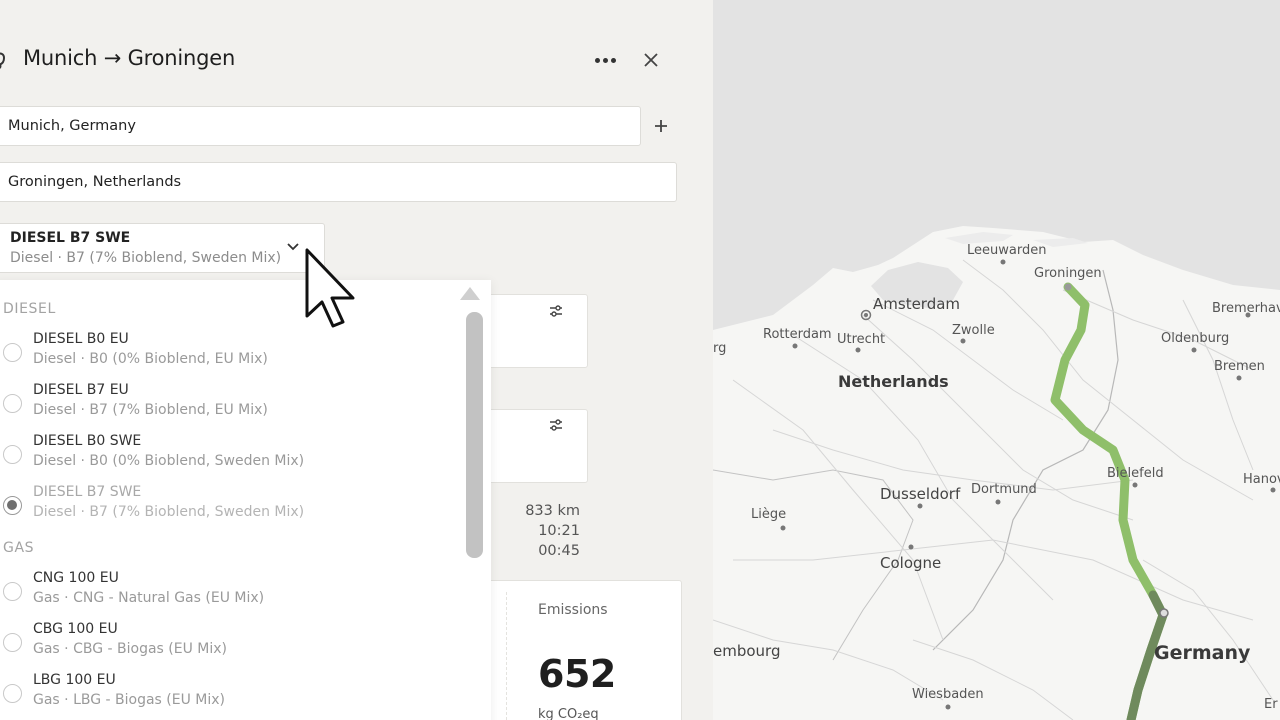 The height and width of the screenshot is (720, 1280). Describe the element at coordinates (3, 60) in the screenshot. I see `route-icon` at that location.